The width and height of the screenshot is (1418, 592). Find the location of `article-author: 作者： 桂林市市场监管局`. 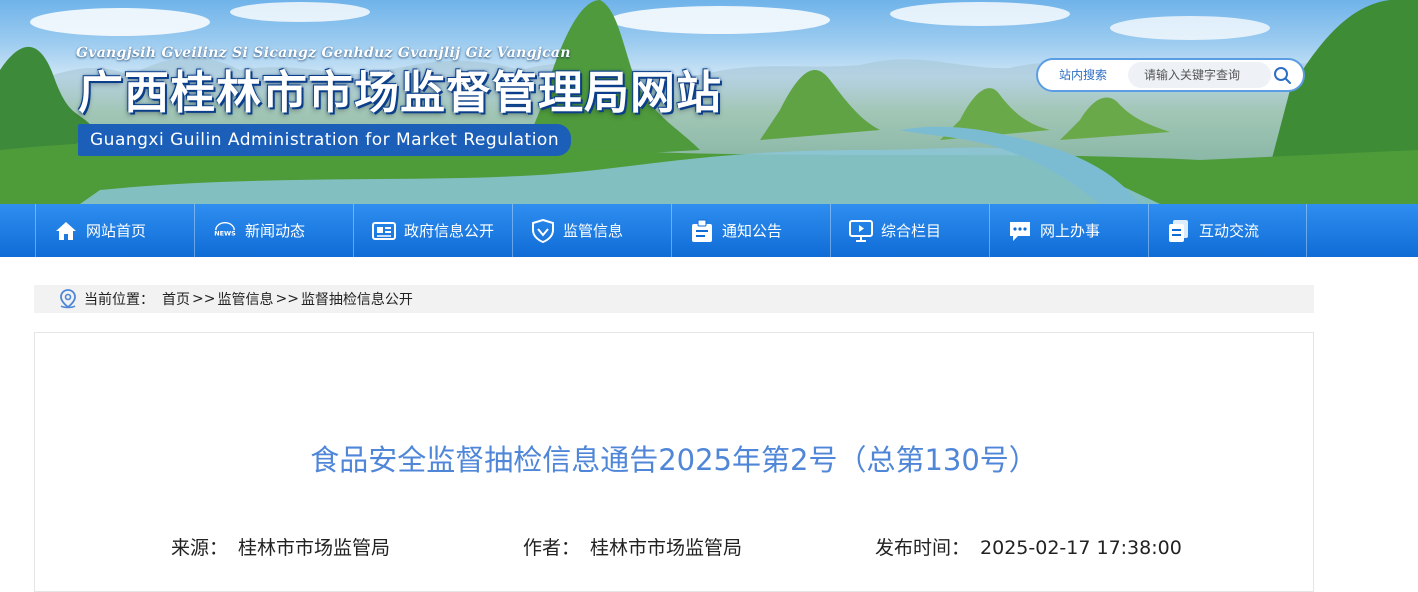

article-author: 作者： 桂林市市场监管局 is located at coordinates (632, 546).